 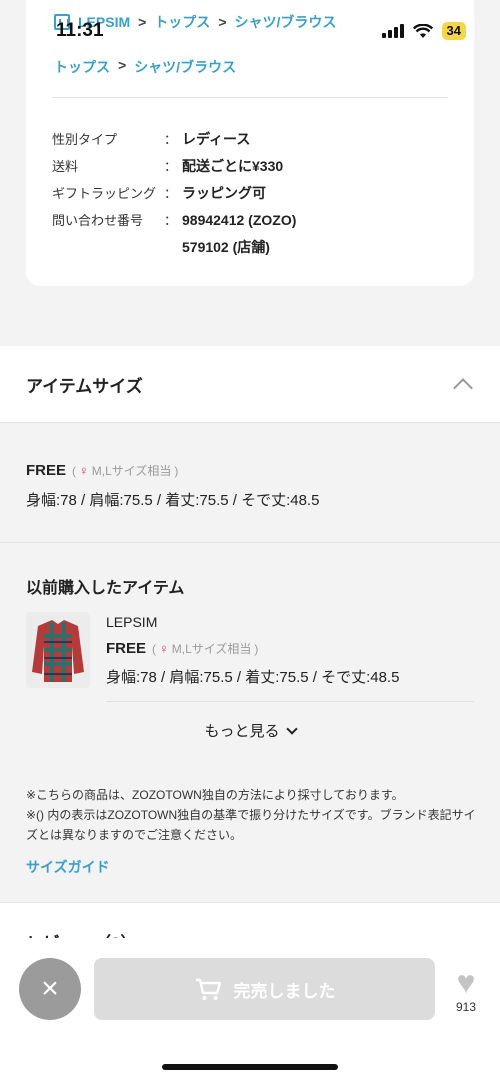 I want to click on favorite-button: ♥ 913, so click(x=466, y=990).